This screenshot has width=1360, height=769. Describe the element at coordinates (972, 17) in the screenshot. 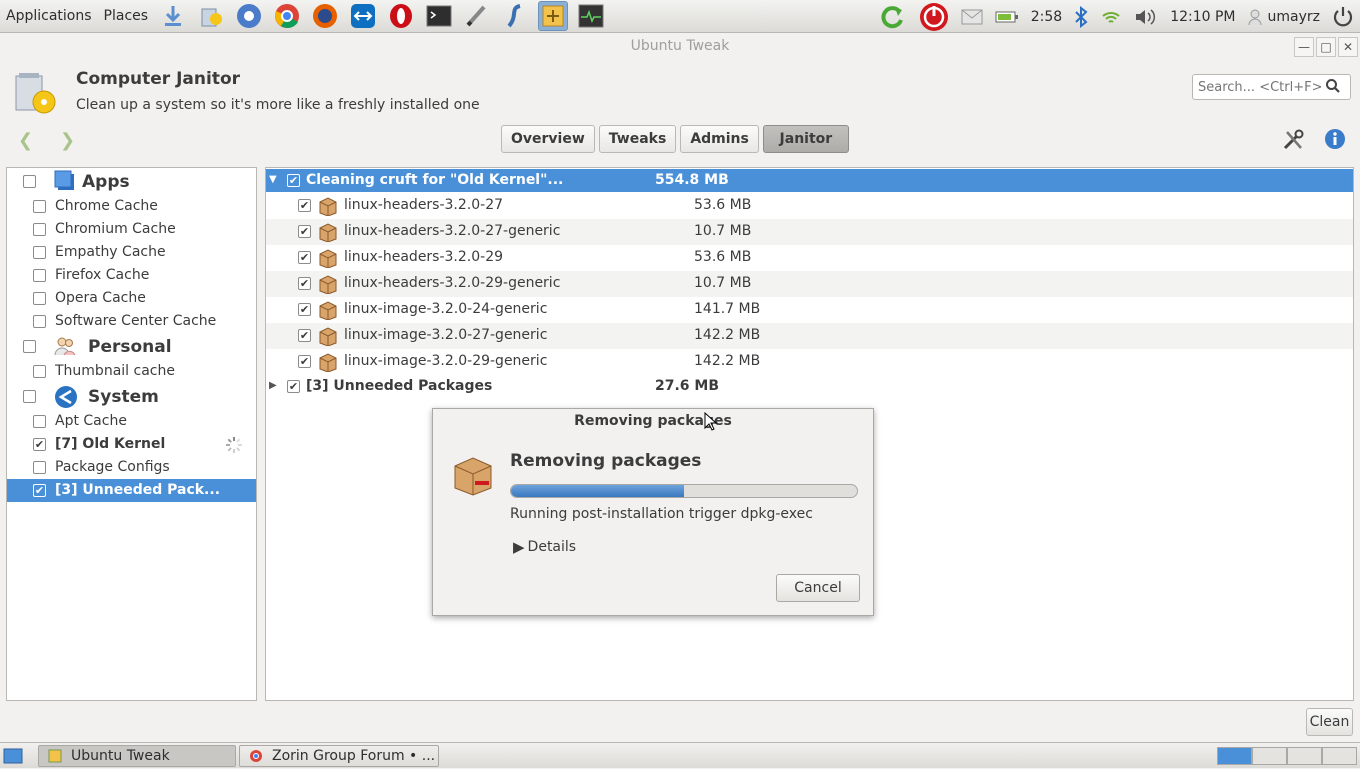

I see `mail-icon` at that location.